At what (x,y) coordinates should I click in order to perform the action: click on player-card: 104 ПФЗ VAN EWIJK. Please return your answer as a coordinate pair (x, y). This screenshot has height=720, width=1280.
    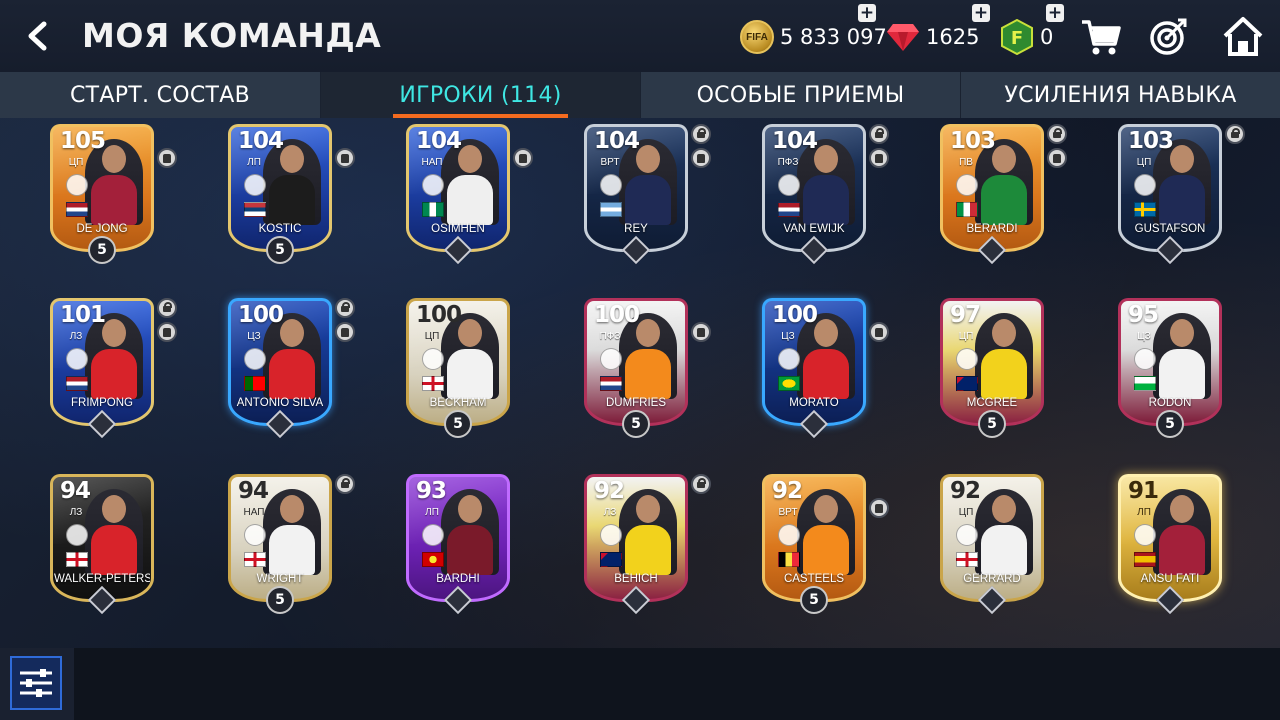
    Looking at the image, I should click on (821, 194).